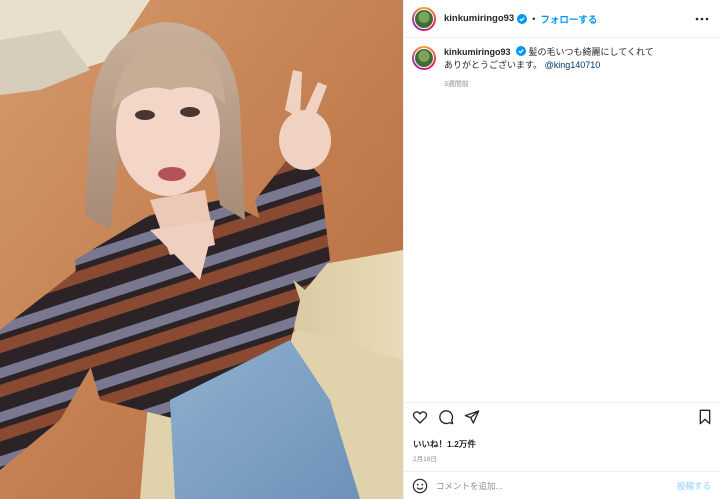  Describe the element at coordinates (425, 459) in the screenshot. I see `post-date: 2月18日` at that location.